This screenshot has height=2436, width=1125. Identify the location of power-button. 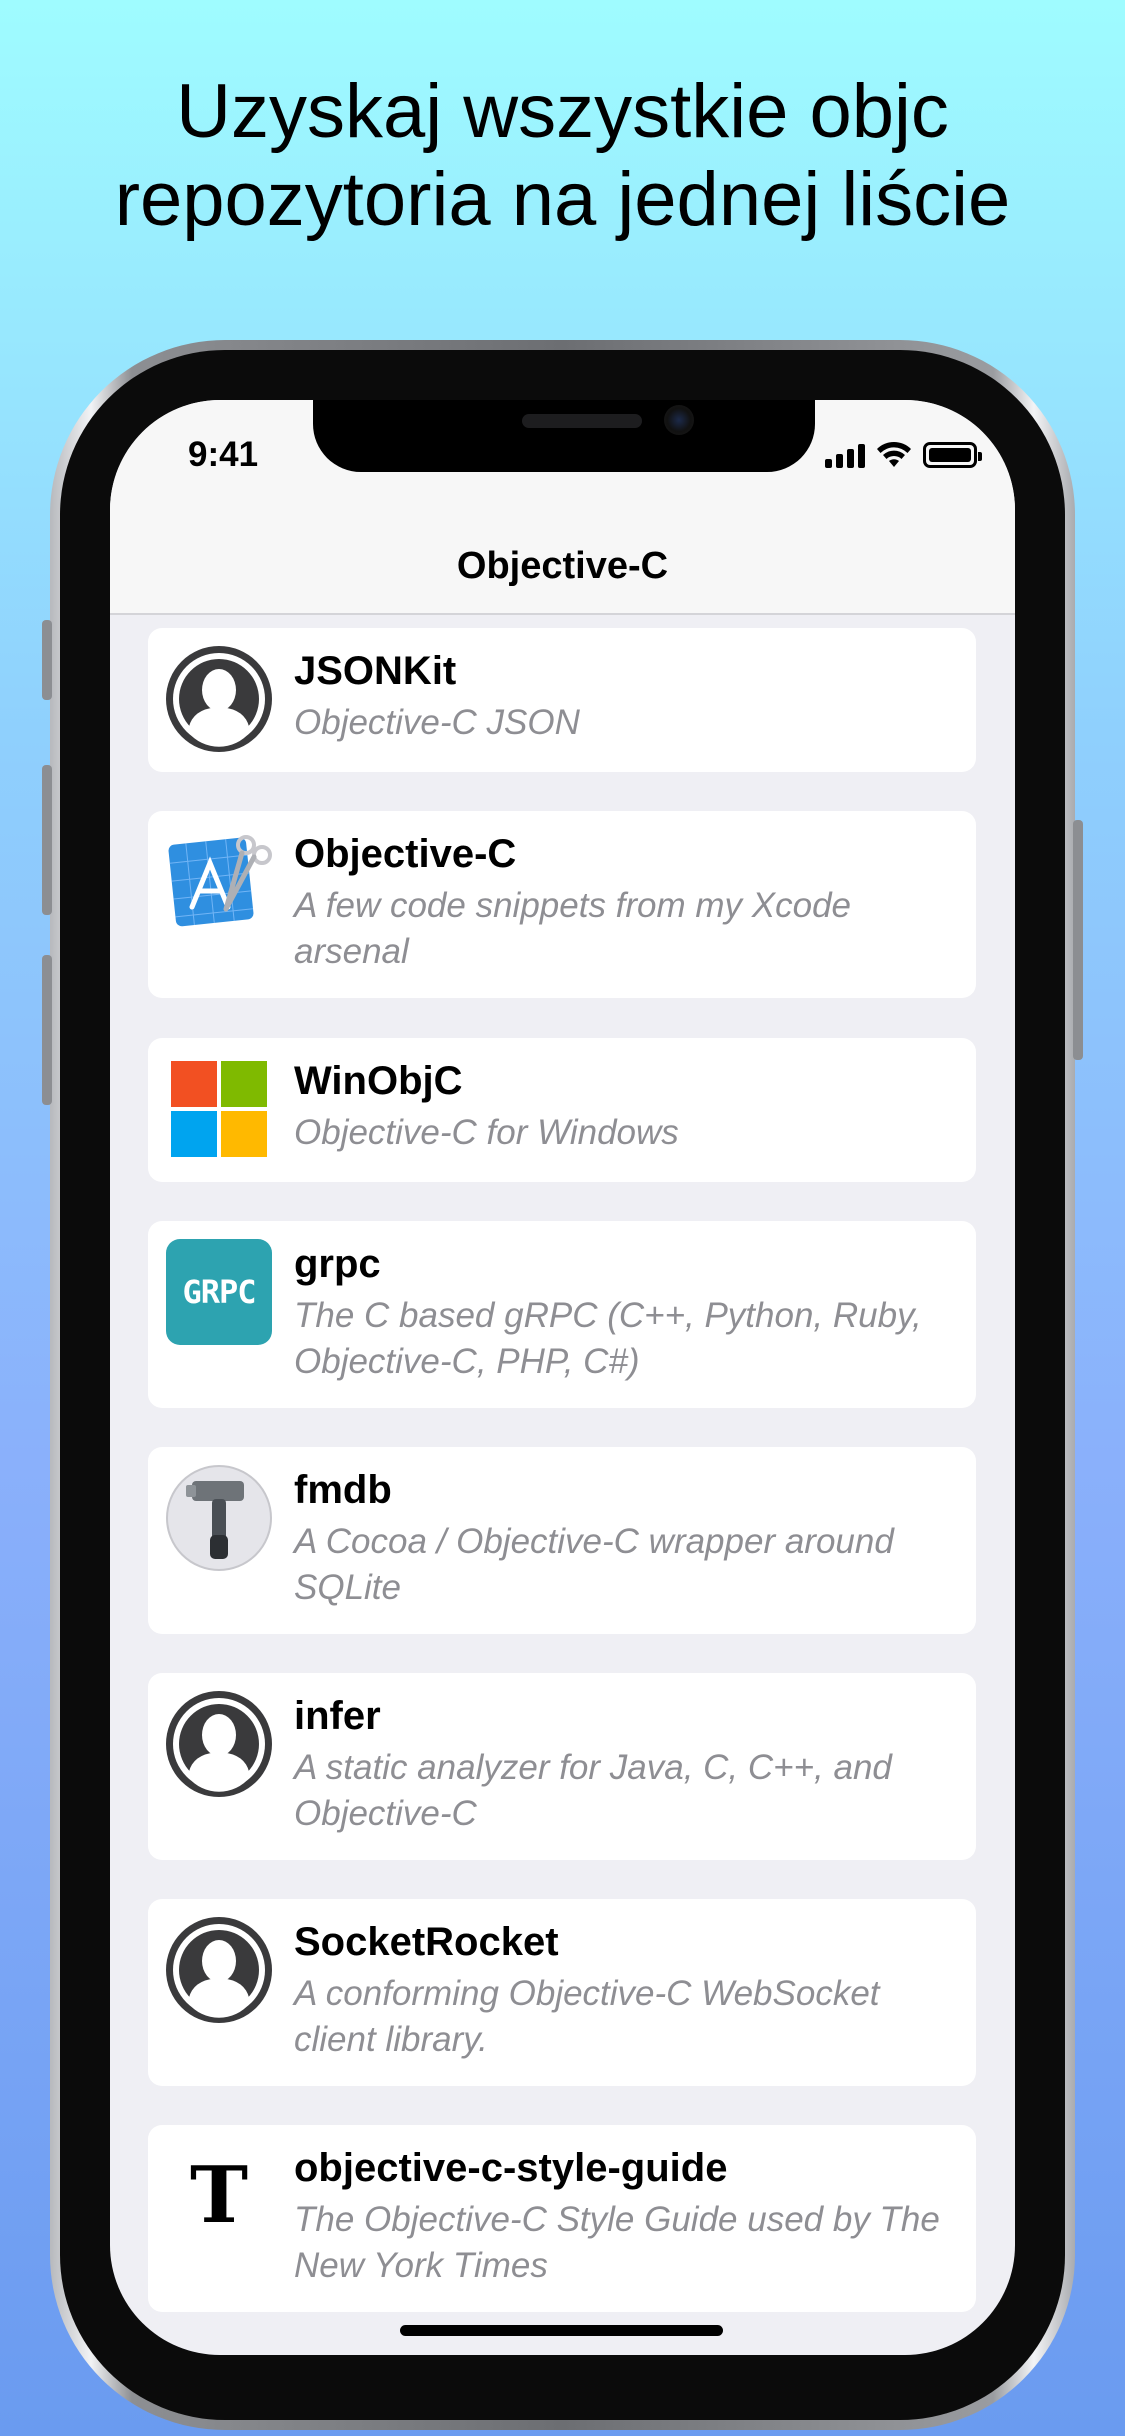
(1078, 940).